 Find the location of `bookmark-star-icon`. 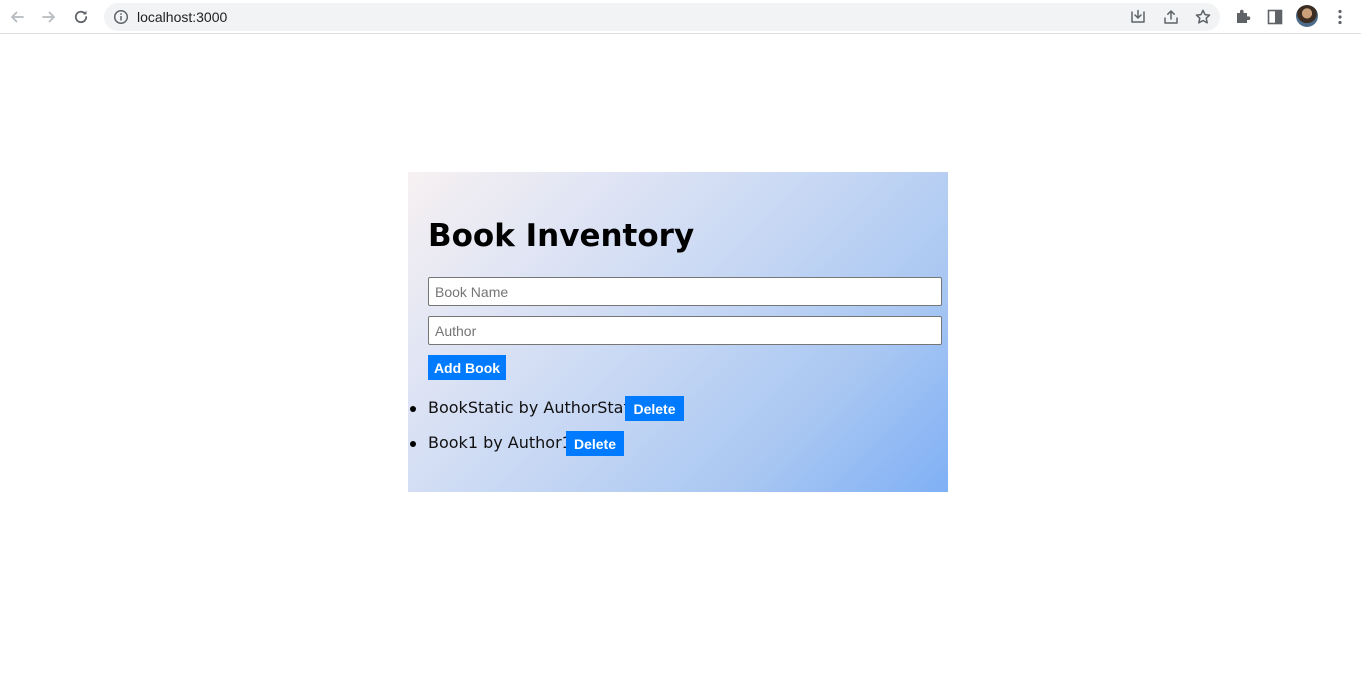

bookmark-star-icon is located at coordinates (1203, 17).